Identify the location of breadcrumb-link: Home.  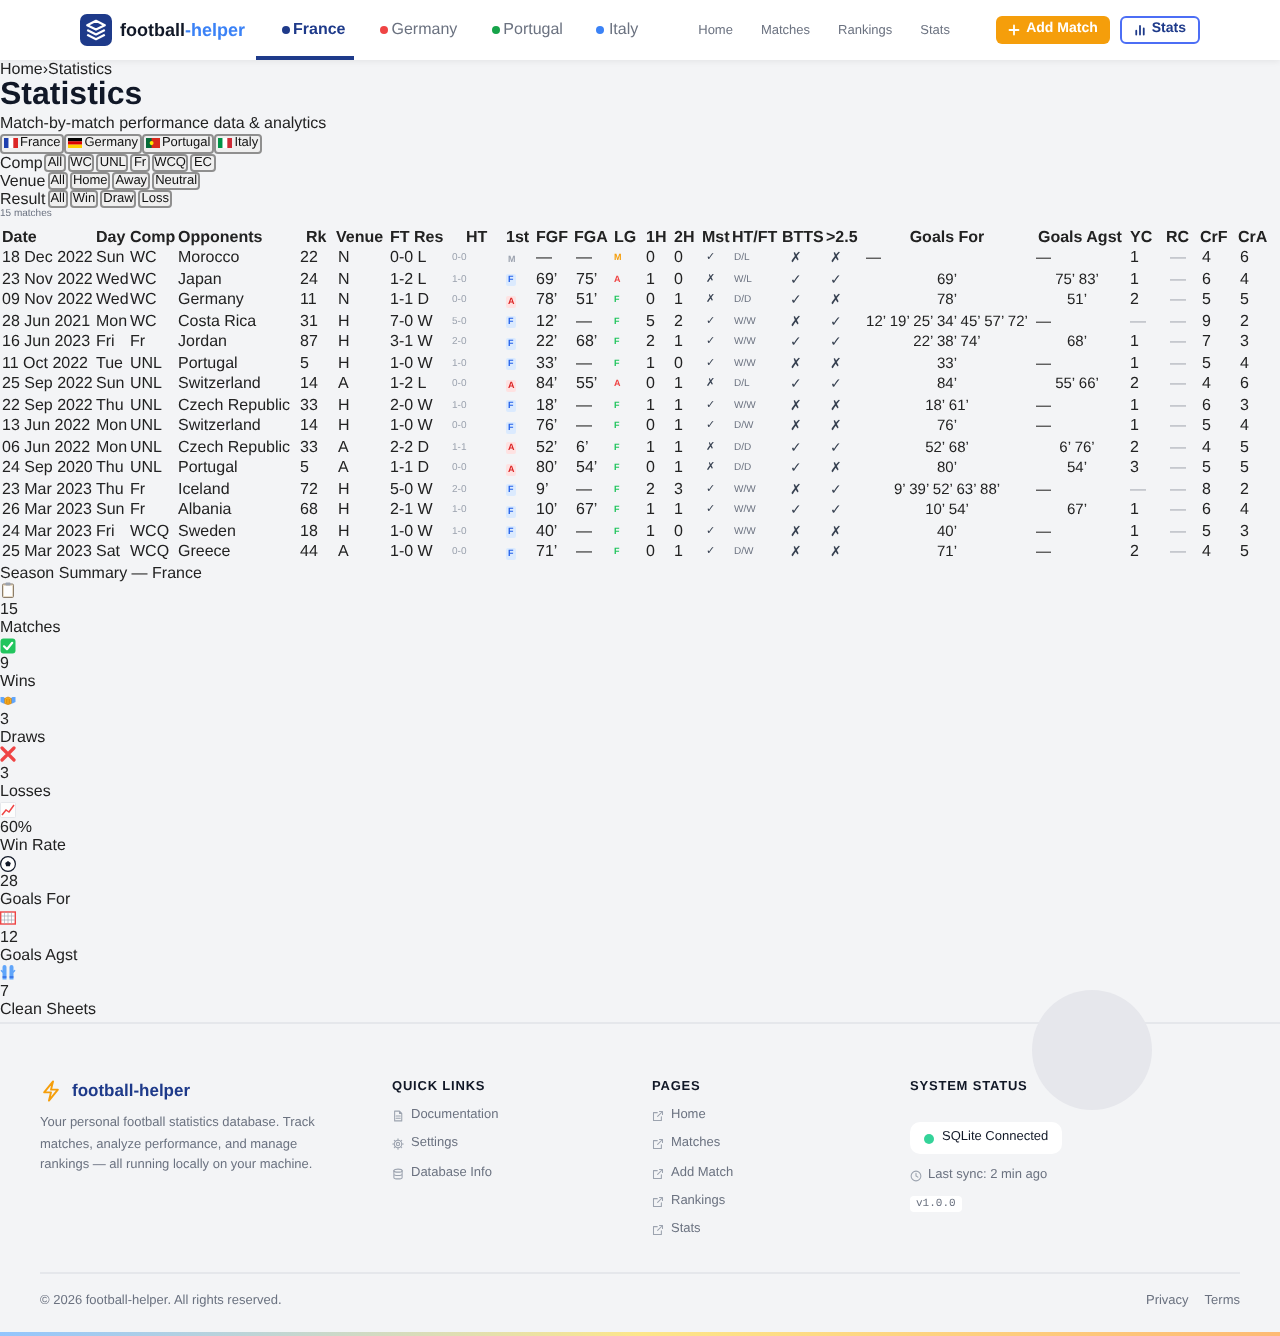
(21, 69).